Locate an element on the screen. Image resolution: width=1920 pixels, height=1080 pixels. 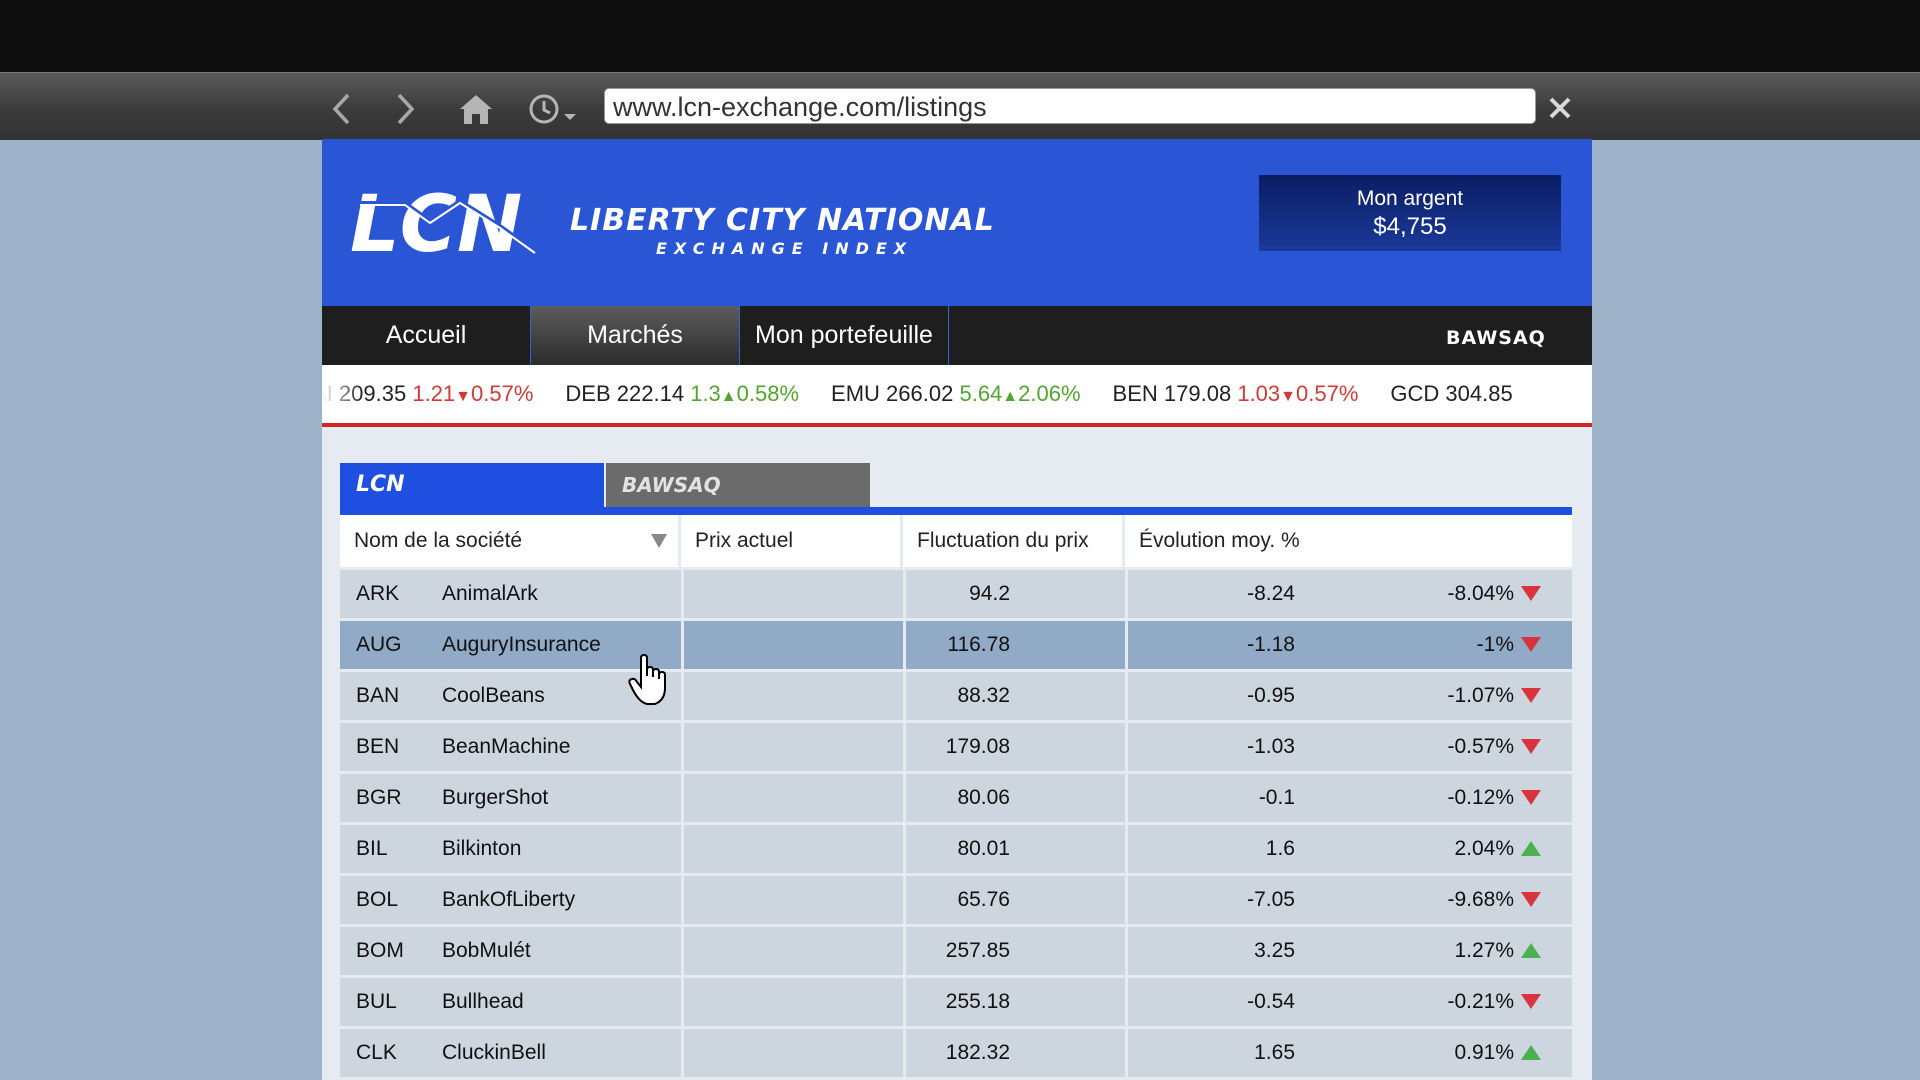
row-change: 3.25 is located at coordinates (1274, 950).